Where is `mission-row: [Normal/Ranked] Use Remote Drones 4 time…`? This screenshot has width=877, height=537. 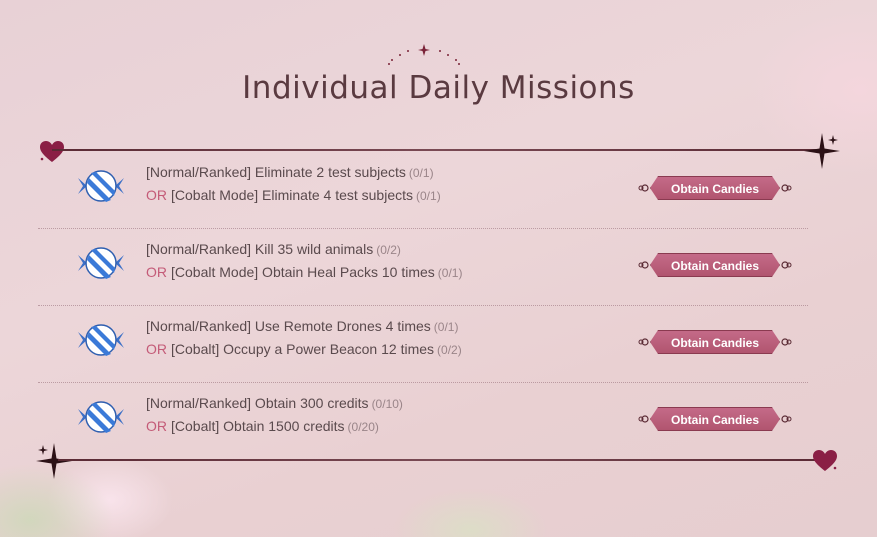 mission-row: [Normal/Ranked] Use Remote Drones 4 time… is located at coordinates (423, 344).